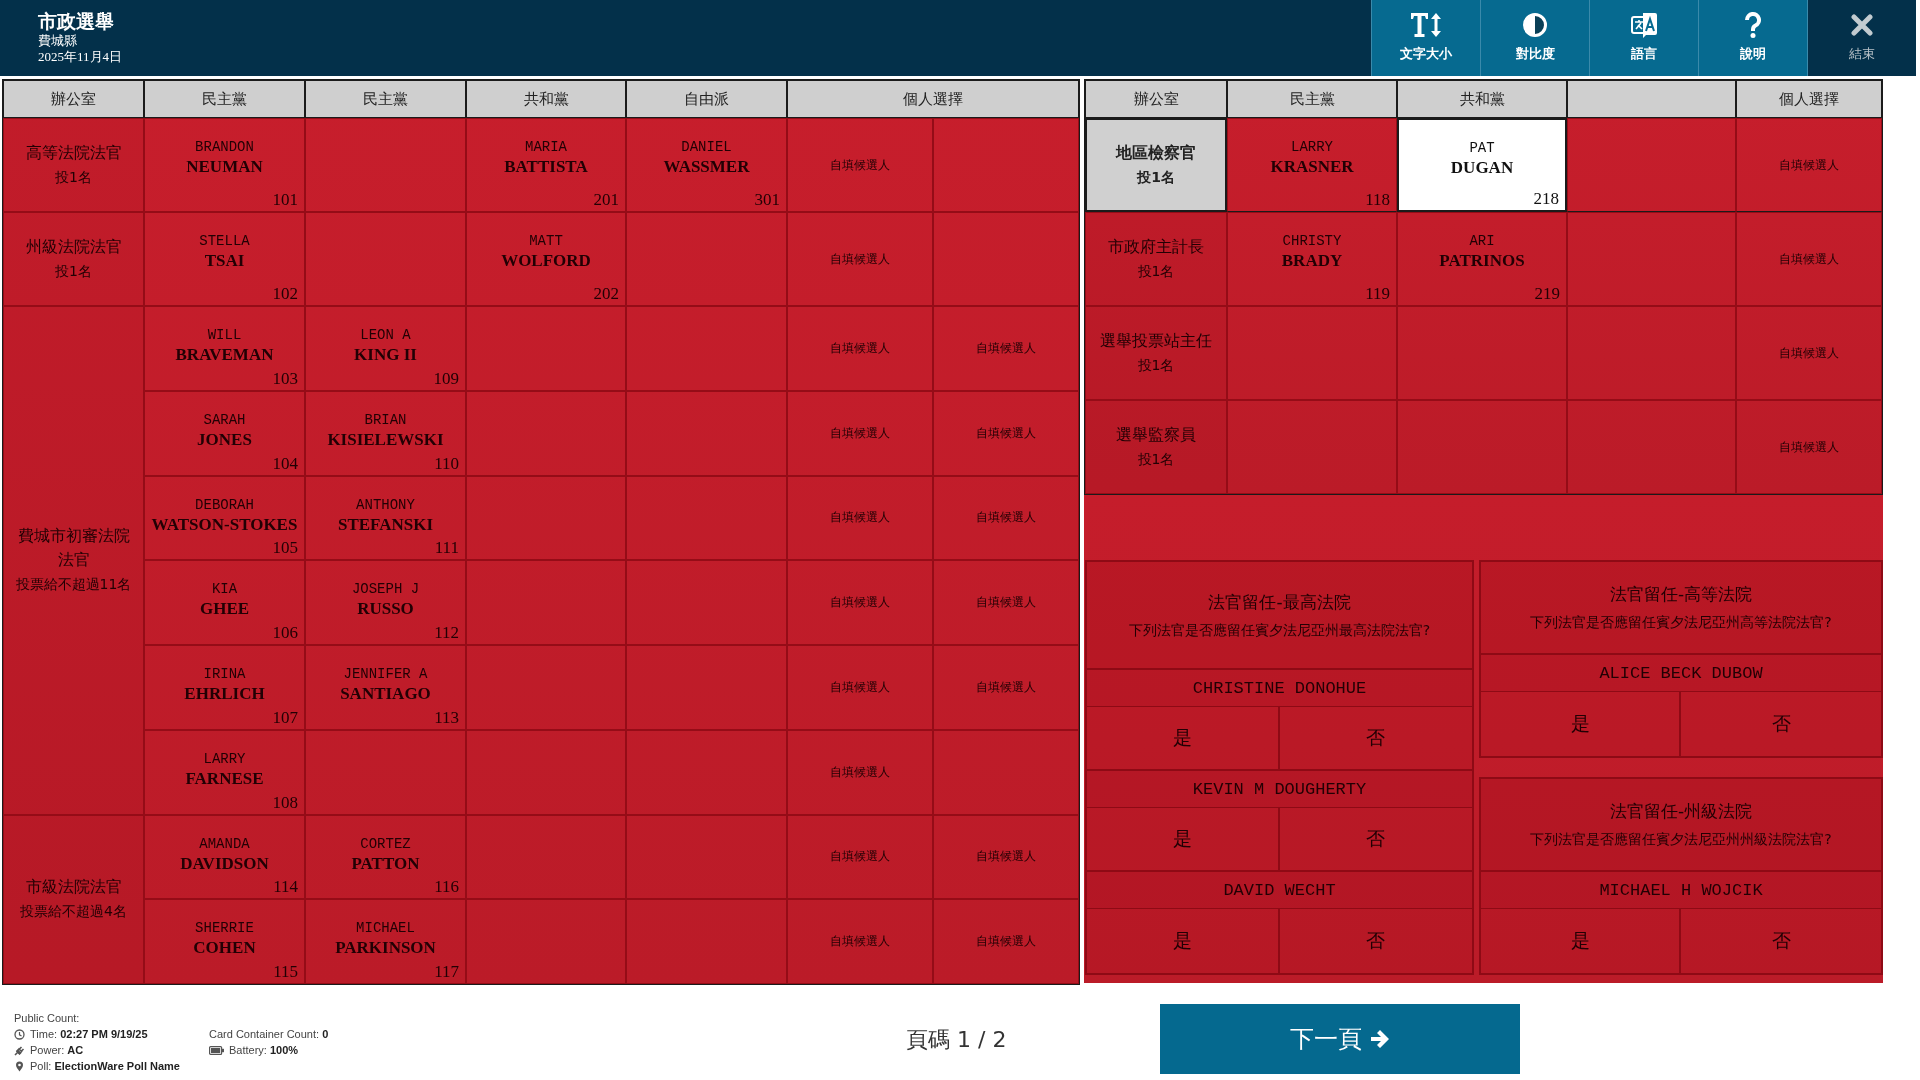 Image resolution: width=1920 pixels, height=1080 pixels. I want to click on judge-name: MICHAEL H WOJCIK, so click(1681, 890).